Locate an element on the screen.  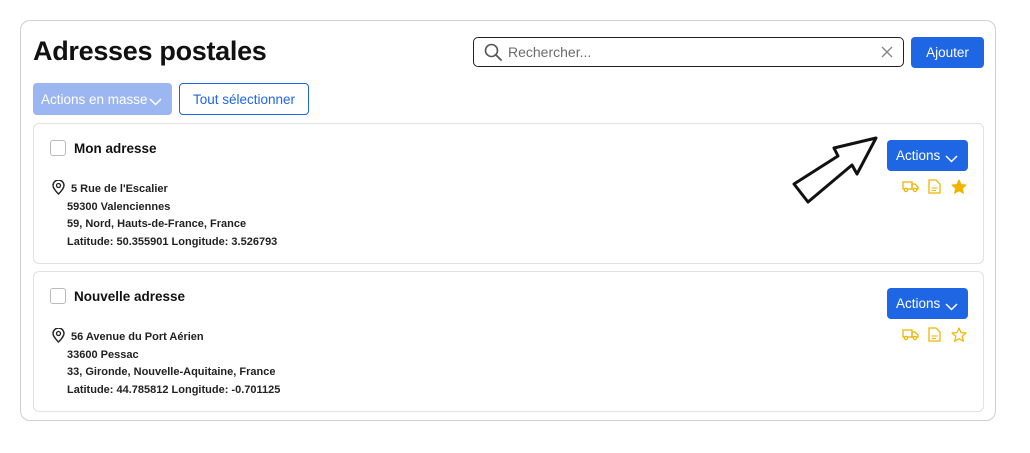
address-street: 5 Rue de l'Escalier is located at coordinates (119, 189).